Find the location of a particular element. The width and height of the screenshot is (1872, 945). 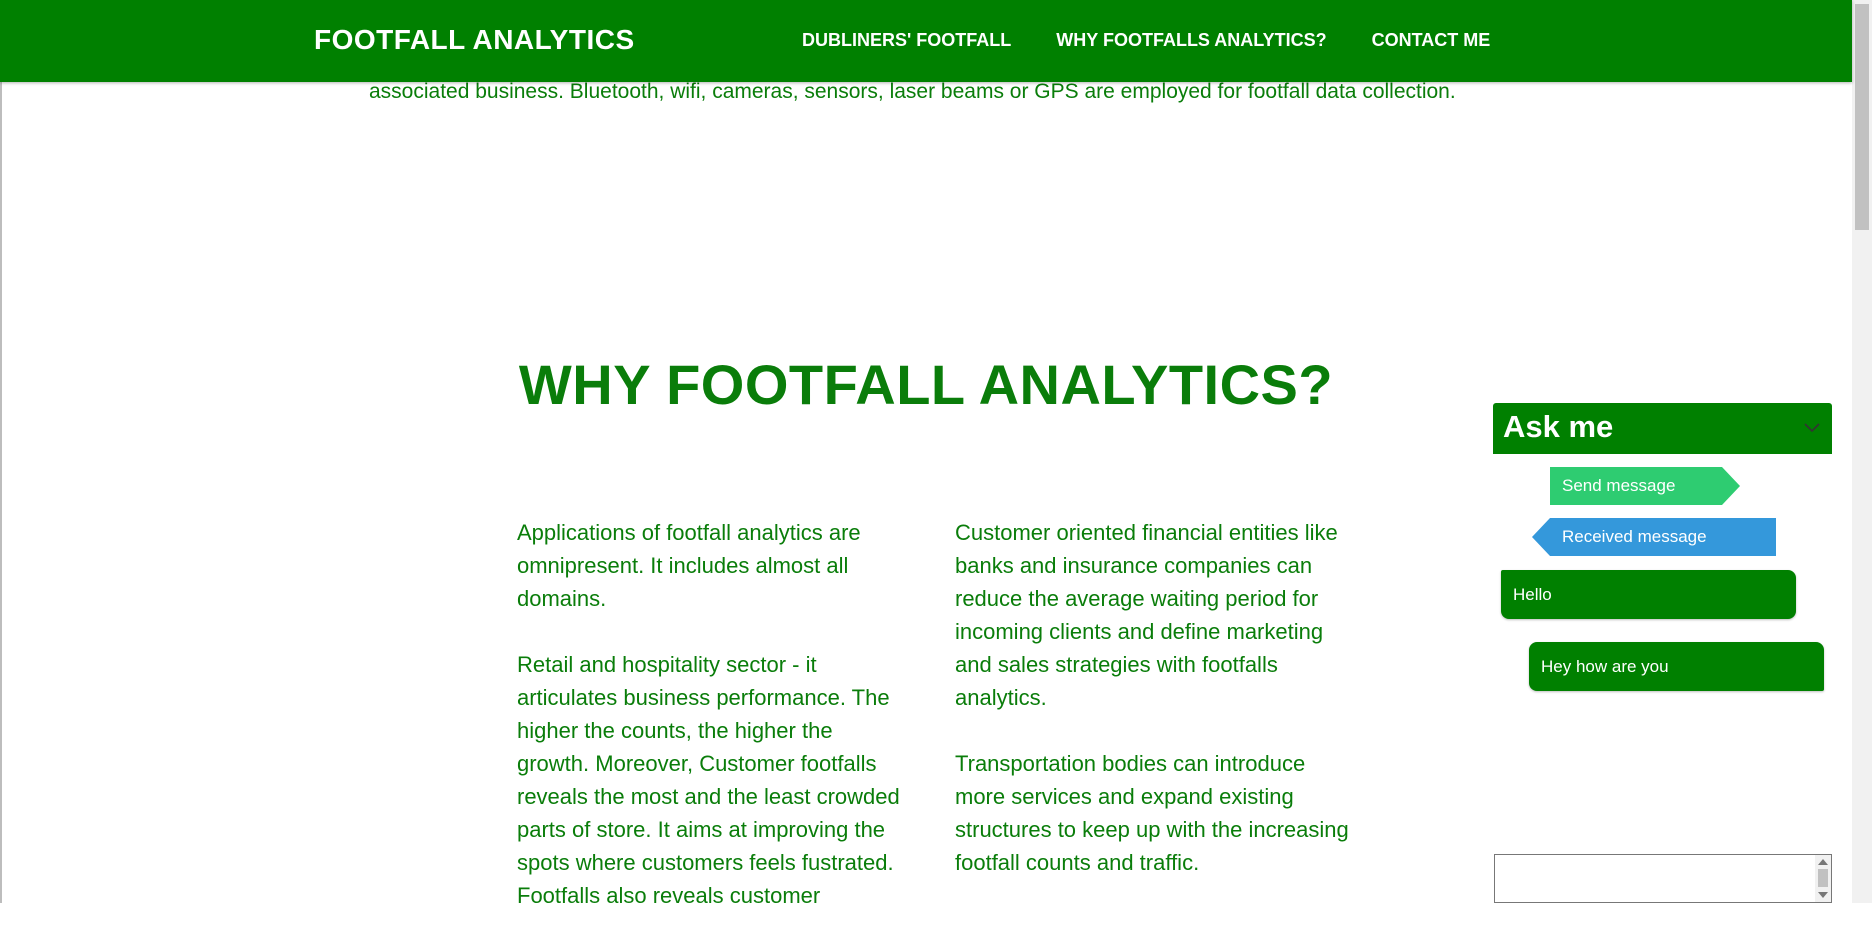

page-scrollbar is located at coordinates (1862, 451).